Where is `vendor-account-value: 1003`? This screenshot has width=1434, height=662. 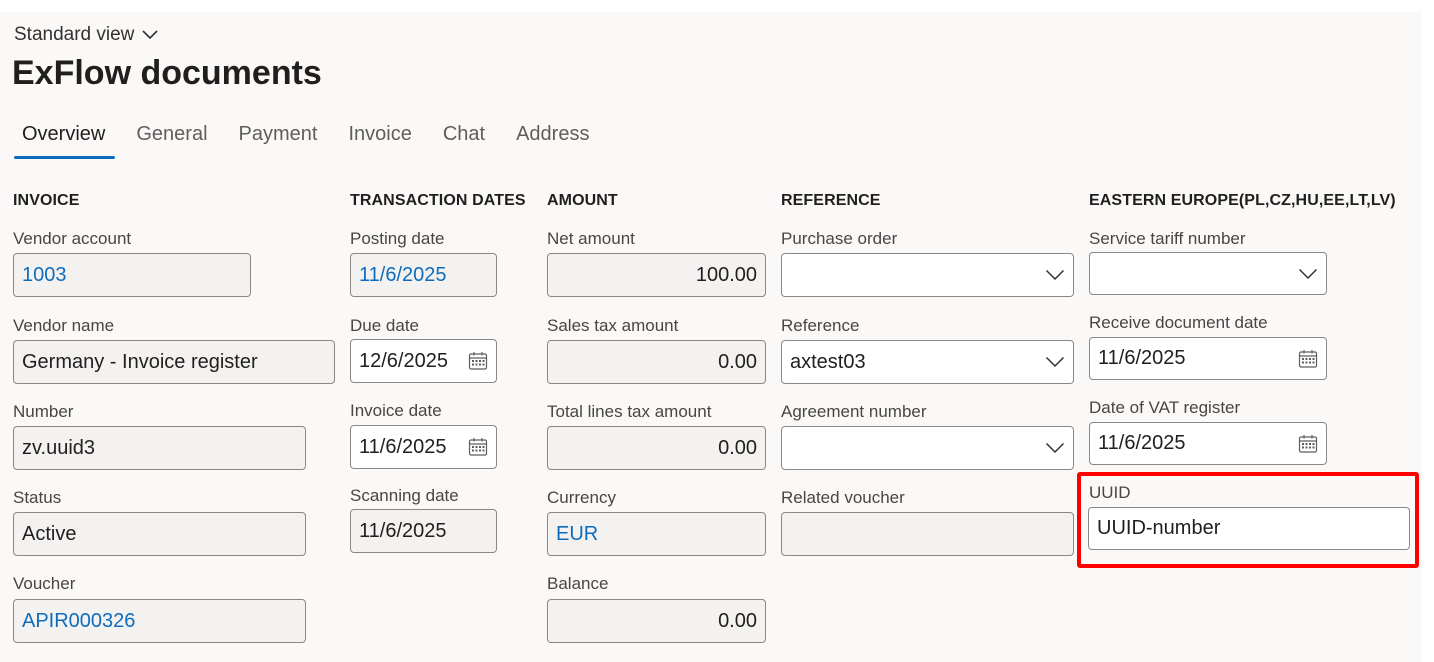 vendor-account-value: 1003 is located at coordinates (132, 275).